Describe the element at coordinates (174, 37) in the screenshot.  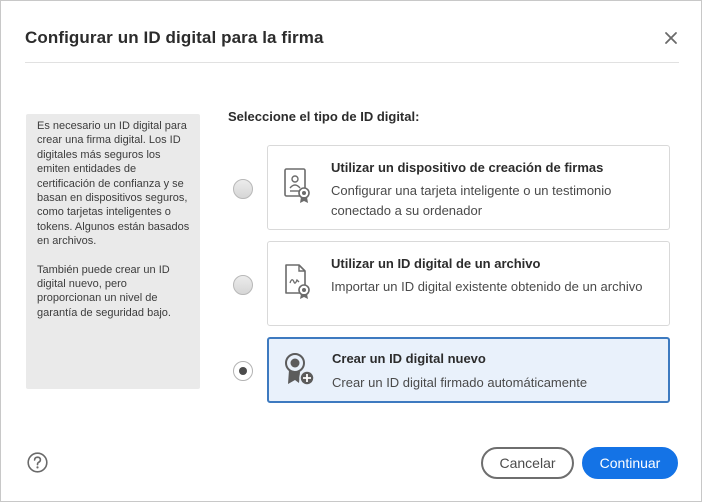
I see `dialog-title: Configurar un ID digital para la firma` at that location.